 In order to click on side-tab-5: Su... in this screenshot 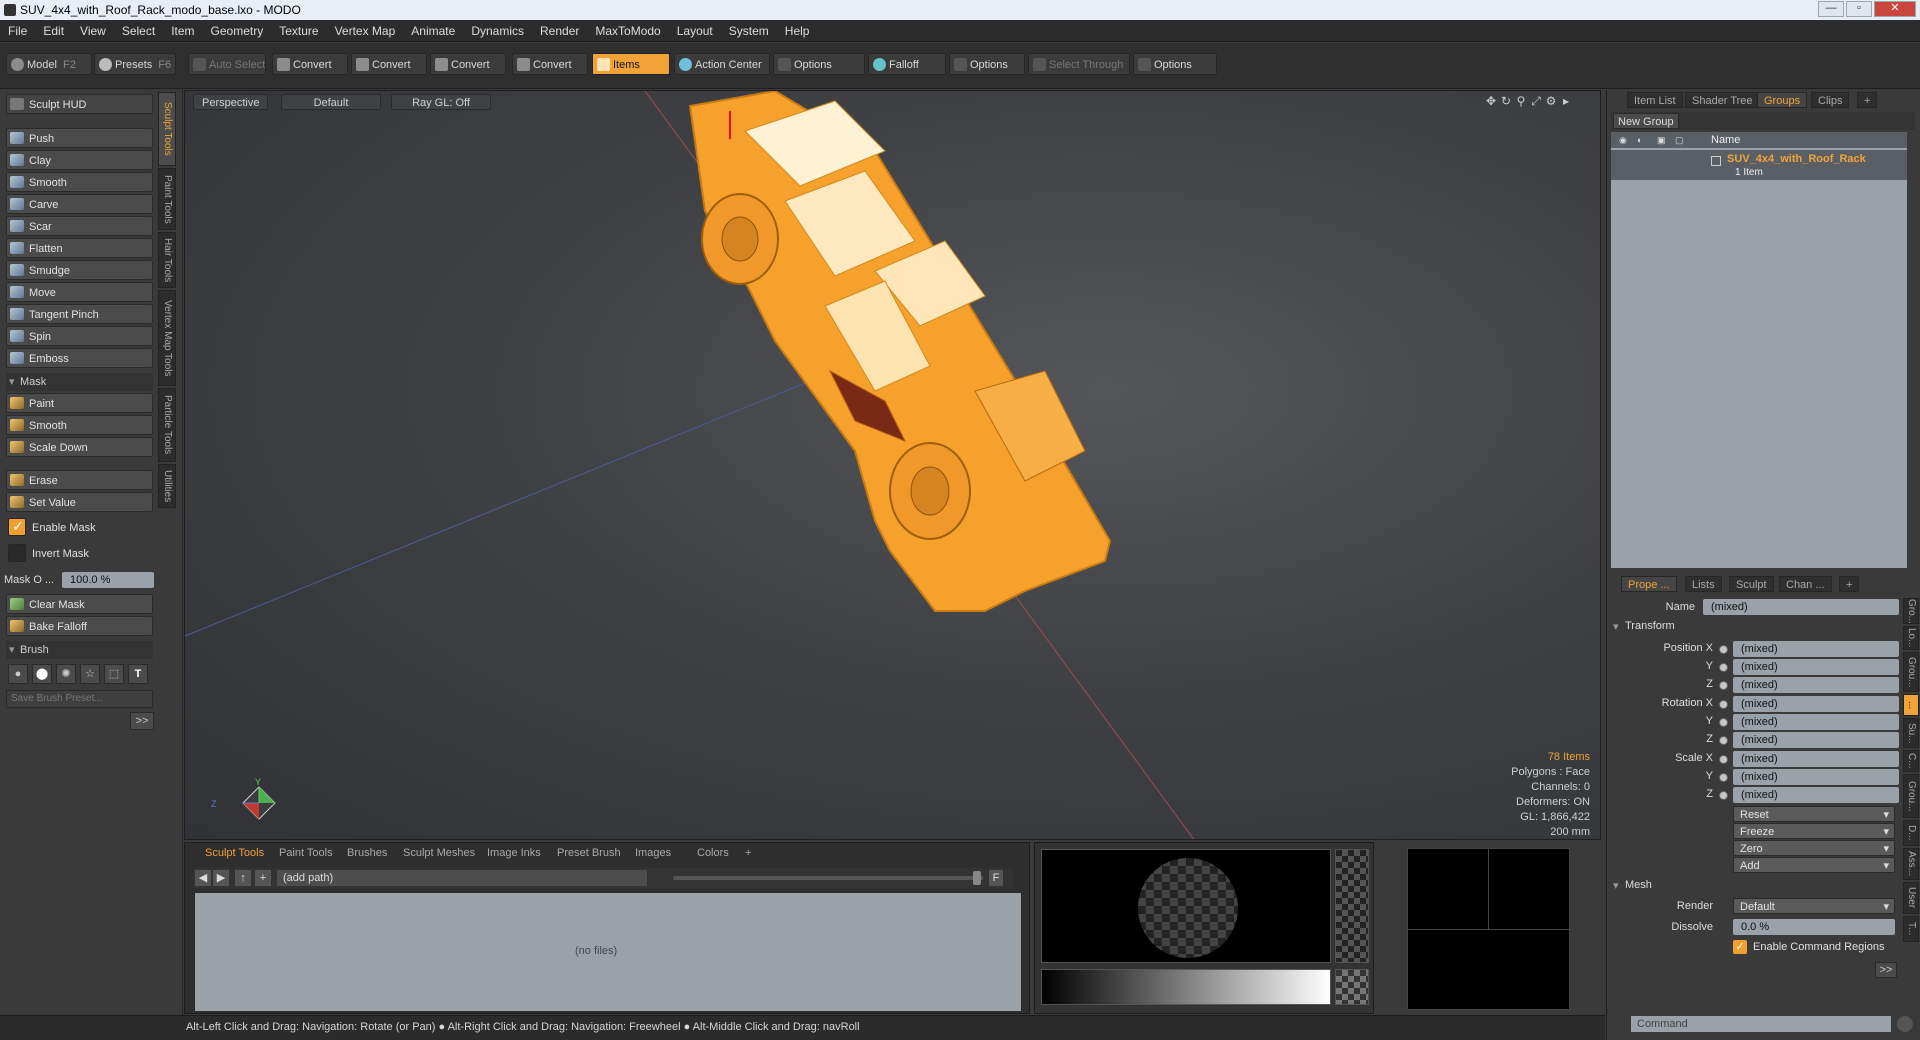, I will do `click(1911, 733)`.